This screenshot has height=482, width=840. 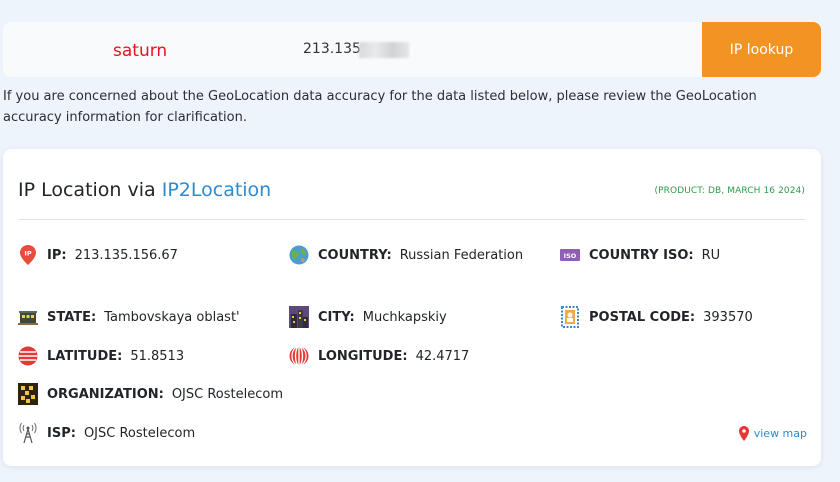 What do you see at coordinates (299, 255) in the screenshot?
I see `globe-icon` at bounding box center [299, 255].